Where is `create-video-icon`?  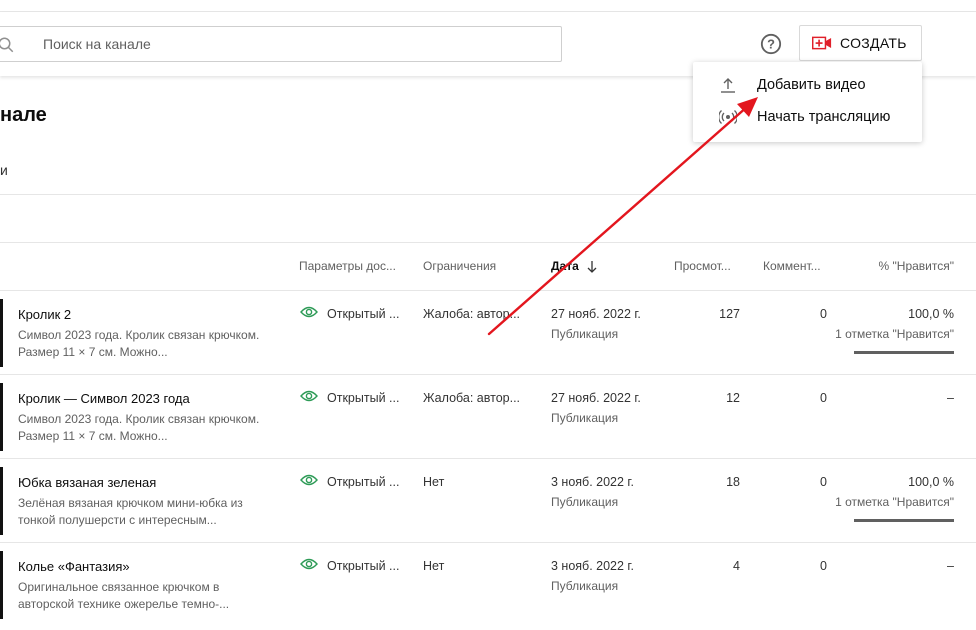
create-video-icon is located at coordinates (822, 43).